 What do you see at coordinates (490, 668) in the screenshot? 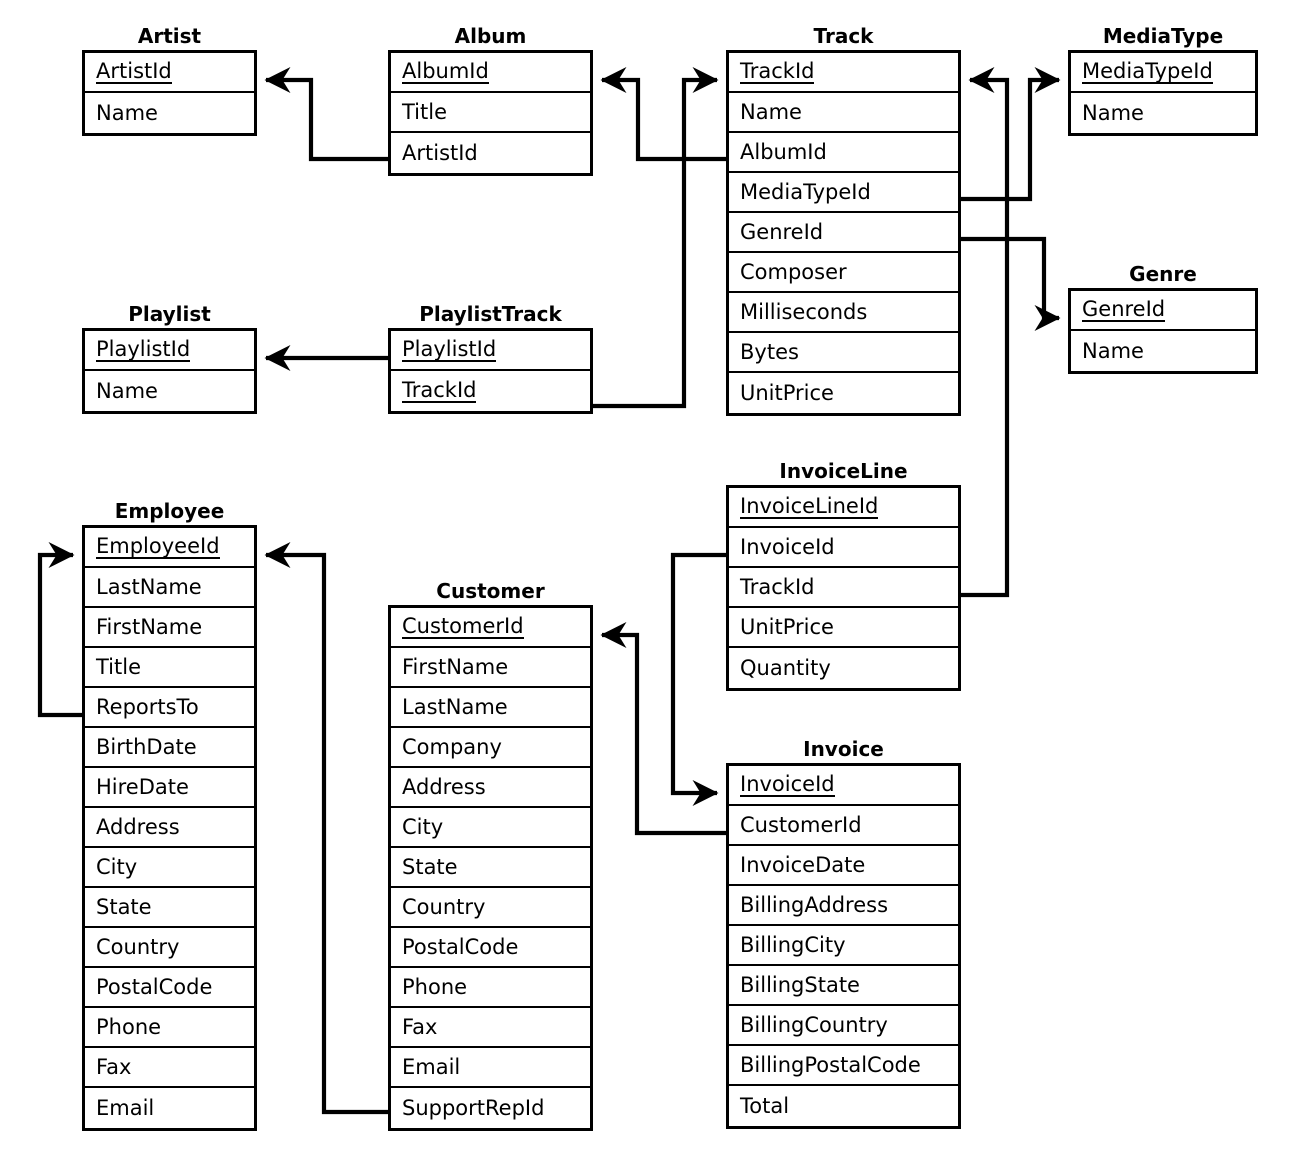
I see `attr-customer-firstname: FirstName` at bounding box center [490, 668].